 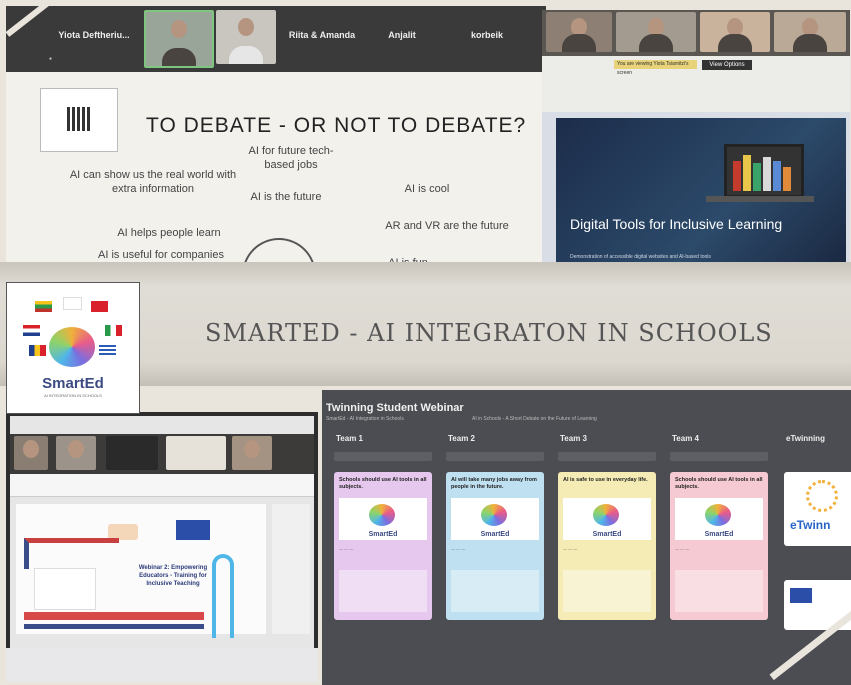 What do you see at coordinates (696, 33) in the screenshot?
I see `video-gallery` at bounding box center [696, 33].